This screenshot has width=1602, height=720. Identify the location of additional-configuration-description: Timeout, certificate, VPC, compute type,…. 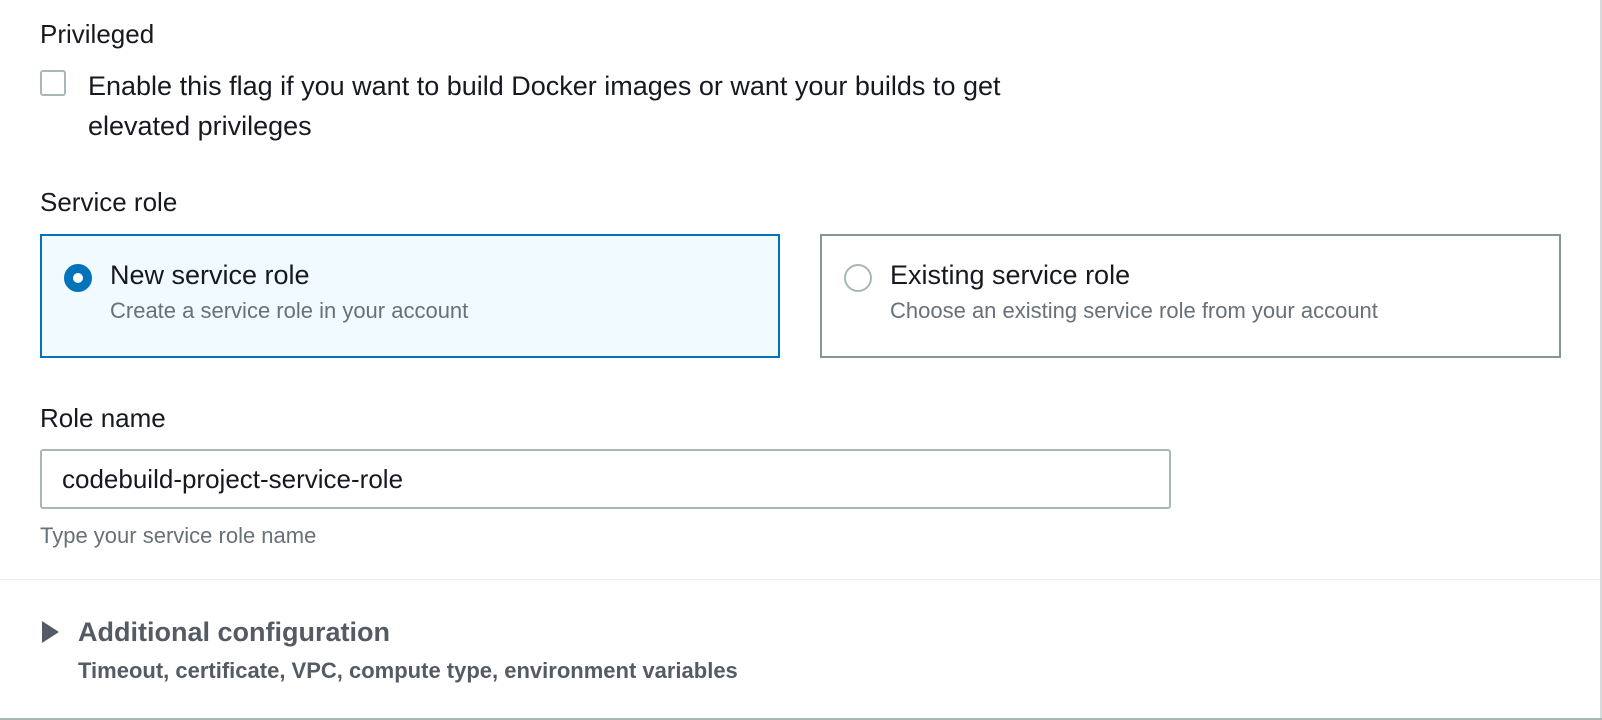
(408, 670).